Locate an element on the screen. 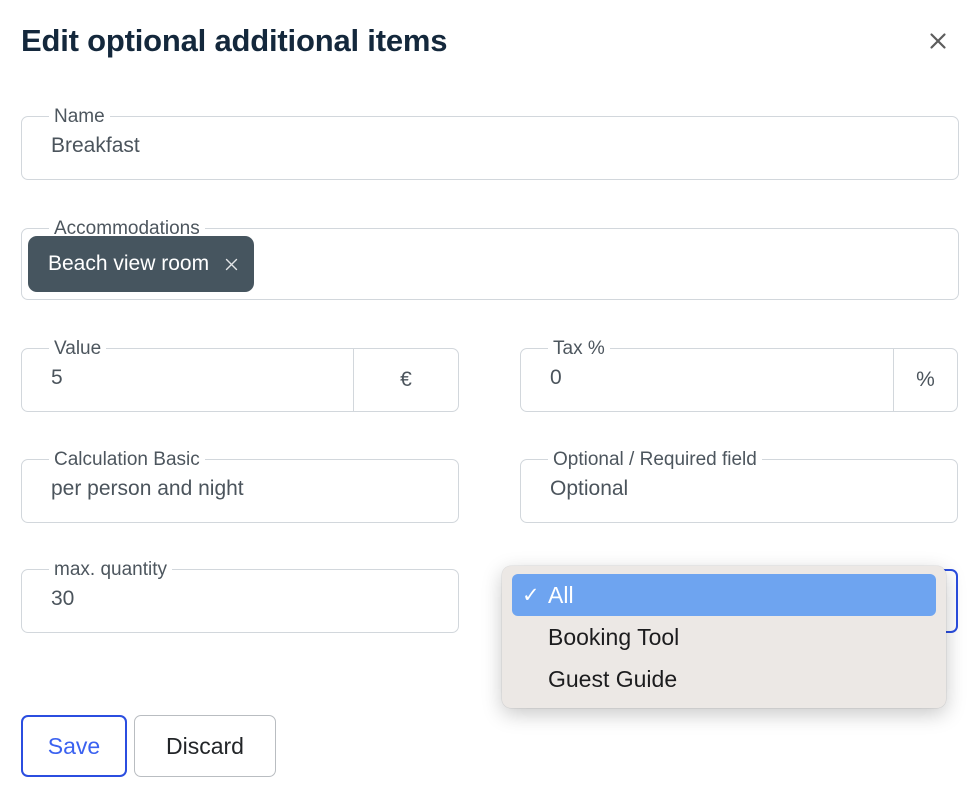 Image resolution: width=980 pixels, height=802 pixels. value-field-label: Value is located at coordinates (78, 349).